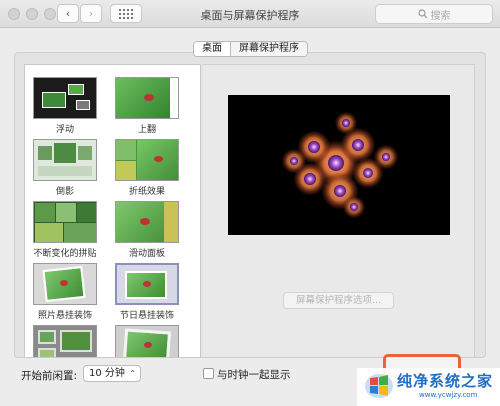 Image resolution: width=500 pixels, height=406 pixels. What do you see at coordinates (65, 254) in the screenshot?
I see `screensaver-label: 不断变化的拼贴` at bounding box center [65, 254].